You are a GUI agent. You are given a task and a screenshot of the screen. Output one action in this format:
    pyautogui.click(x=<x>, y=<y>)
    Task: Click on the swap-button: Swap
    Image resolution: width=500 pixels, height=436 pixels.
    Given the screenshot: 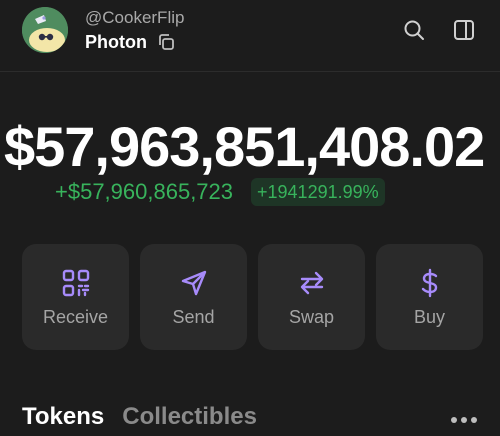 What is the action you would take?
    pyautogui.click(x=311, y=297)
    